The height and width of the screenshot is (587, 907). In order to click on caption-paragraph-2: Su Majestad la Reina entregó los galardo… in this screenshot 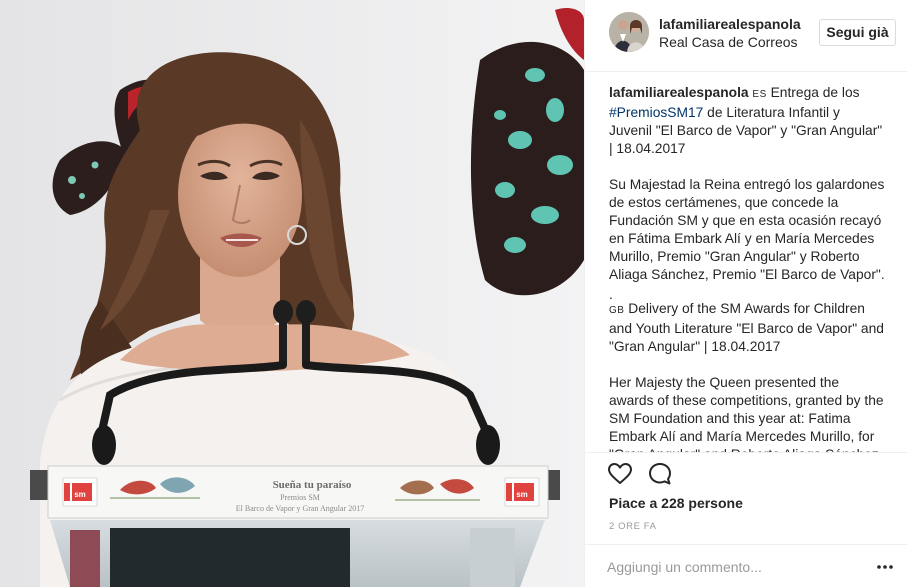, I will do `click(747, 229)`.